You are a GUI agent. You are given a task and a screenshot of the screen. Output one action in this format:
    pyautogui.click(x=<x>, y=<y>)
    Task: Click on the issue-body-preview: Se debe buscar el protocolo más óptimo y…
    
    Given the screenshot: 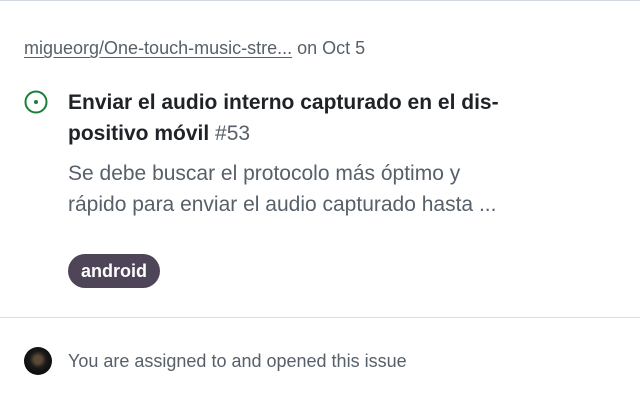 What is the action you would take?
    pyautogui.click(x=340, y=189)
    